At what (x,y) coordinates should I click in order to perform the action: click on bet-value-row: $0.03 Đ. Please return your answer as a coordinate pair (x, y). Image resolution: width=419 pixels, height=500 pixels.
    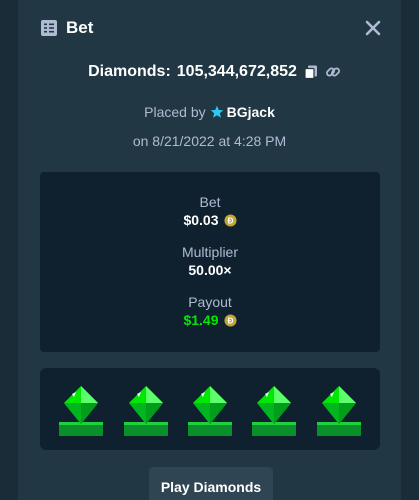
    Looking at the image, I should click on (210, 220).